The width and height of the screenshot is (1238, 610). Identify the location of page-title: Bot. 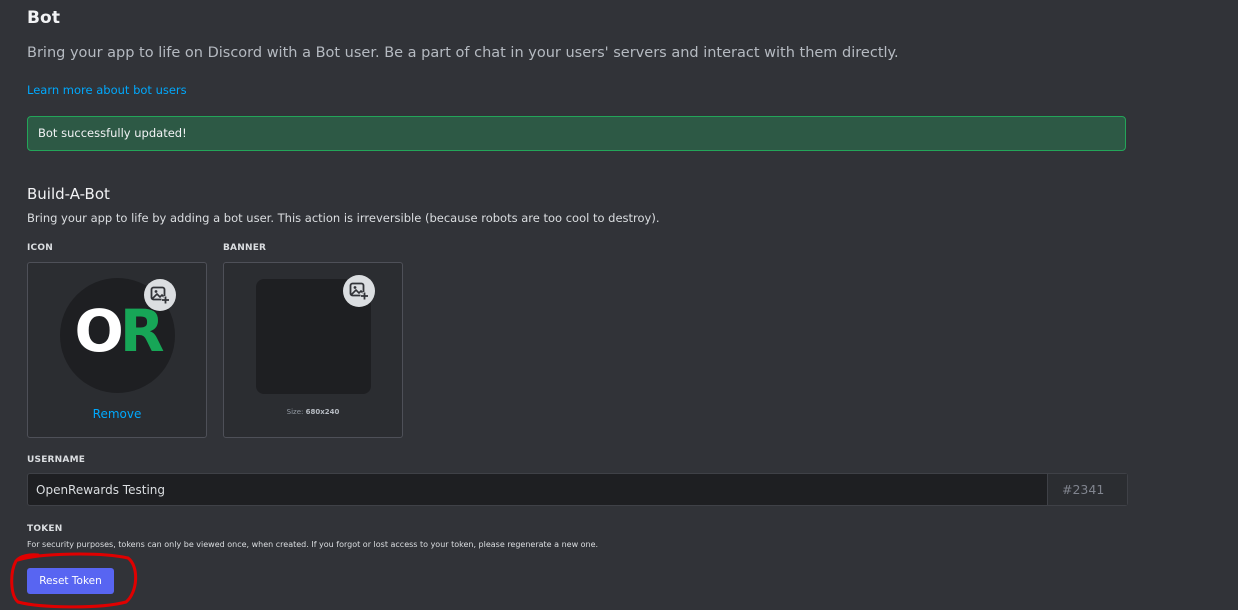
(44, 18).